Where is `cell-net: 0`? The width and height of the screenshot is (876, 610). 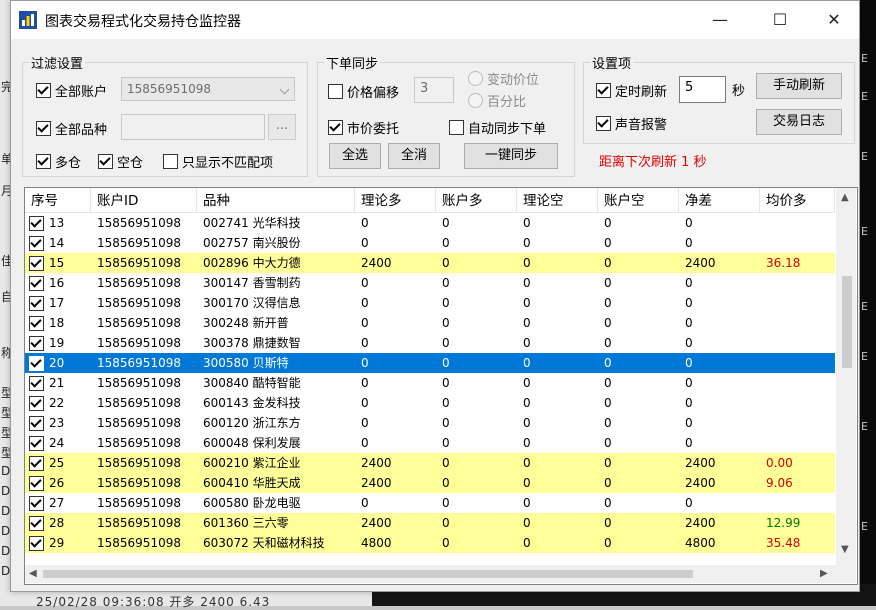 cell-net: 0 is located at coordinates (689, 403).